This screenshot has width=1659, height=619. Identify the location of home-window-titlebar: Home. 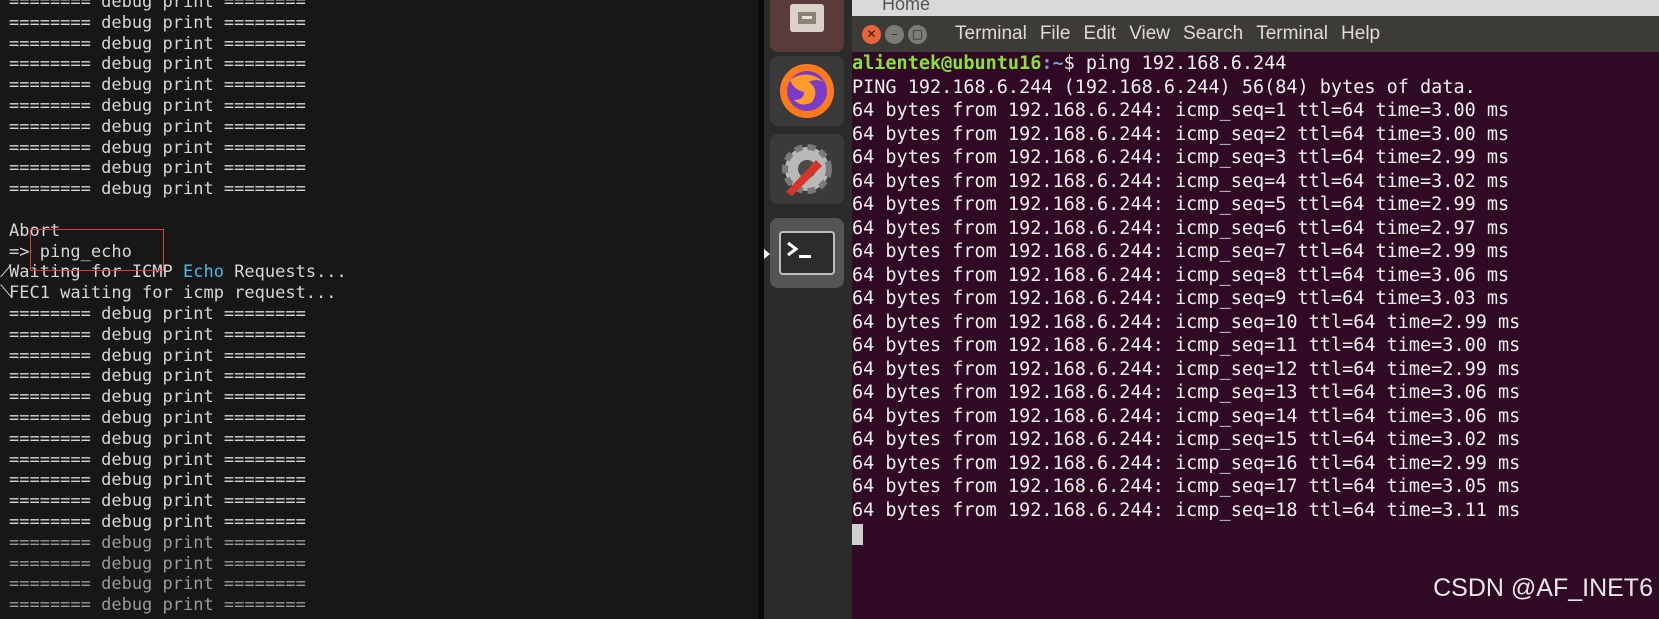
(1255, 8).